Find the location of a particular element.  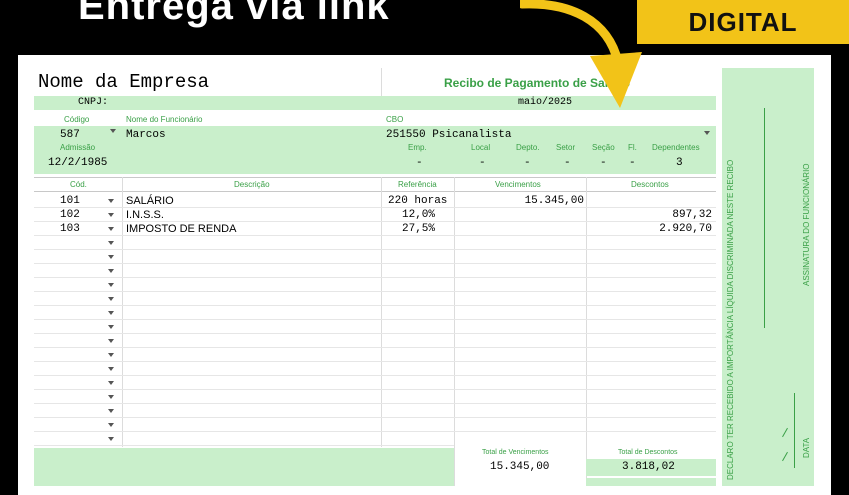

nome-label: Nome do Funcionário is located at coordinates (164, 119).